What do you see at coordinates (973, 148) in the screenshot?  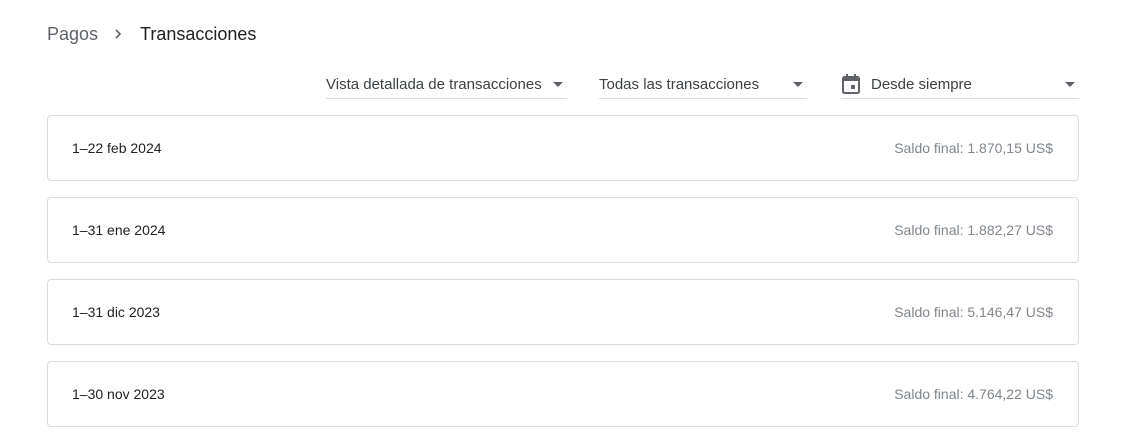 I see `statement-balance: Saldo final: 1.870,15 US$` at bounding box center [973, 148].